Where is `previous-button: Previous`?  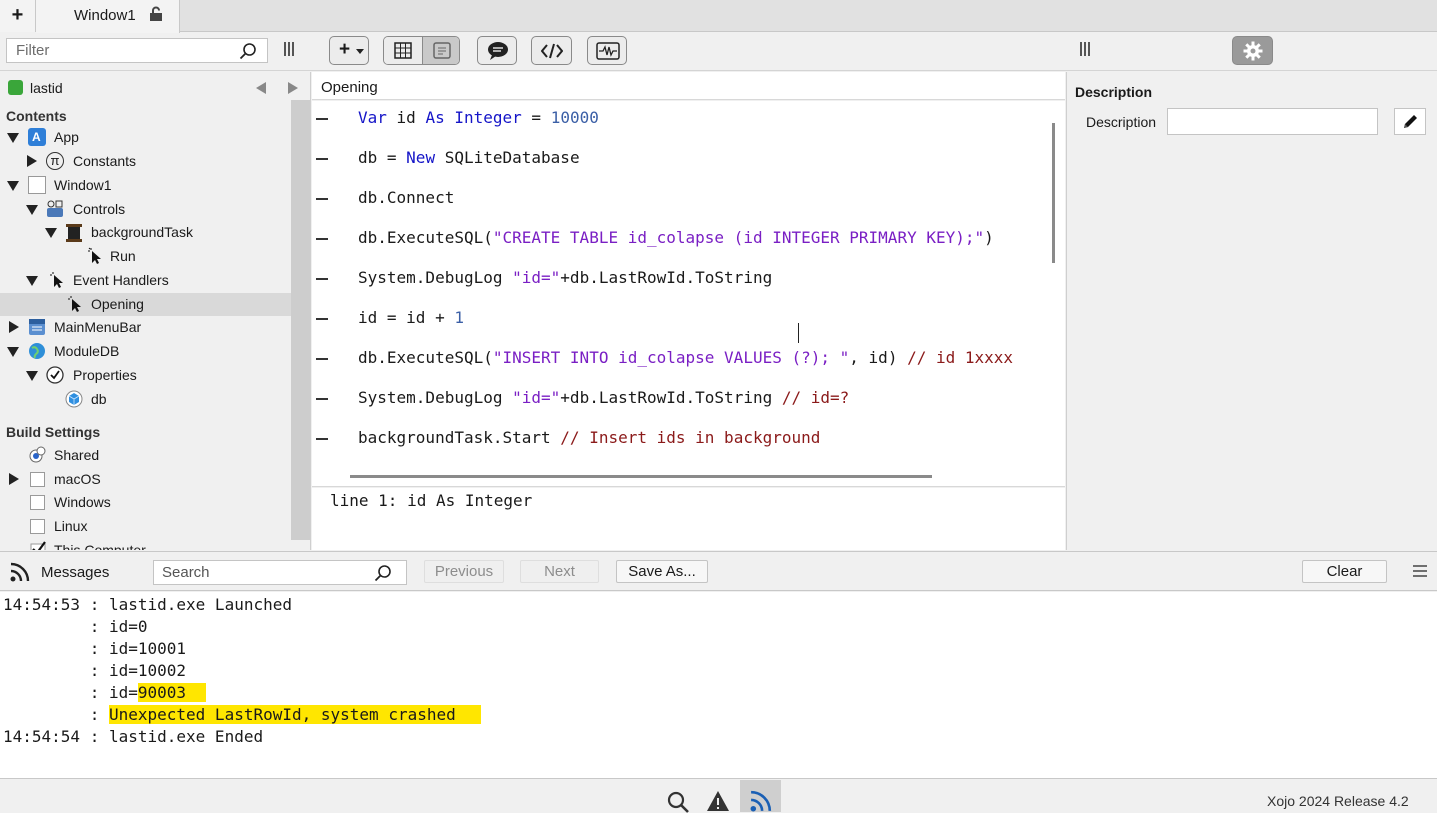
previous-button: Previous is located at coordinates (464, 571).